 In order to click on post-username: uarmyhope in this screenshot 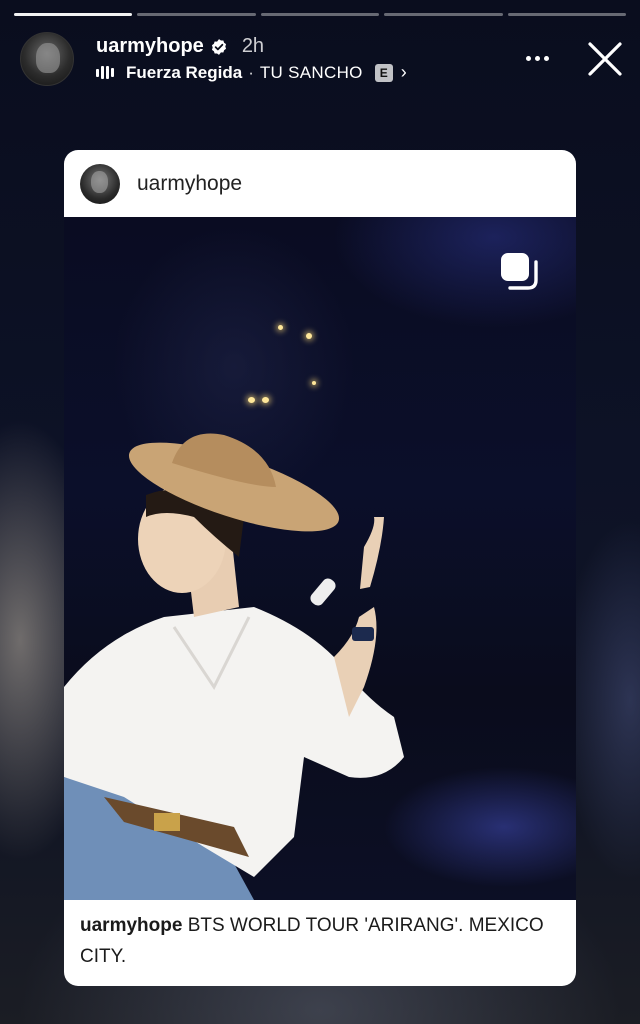, I will do `click(190, 183)`.